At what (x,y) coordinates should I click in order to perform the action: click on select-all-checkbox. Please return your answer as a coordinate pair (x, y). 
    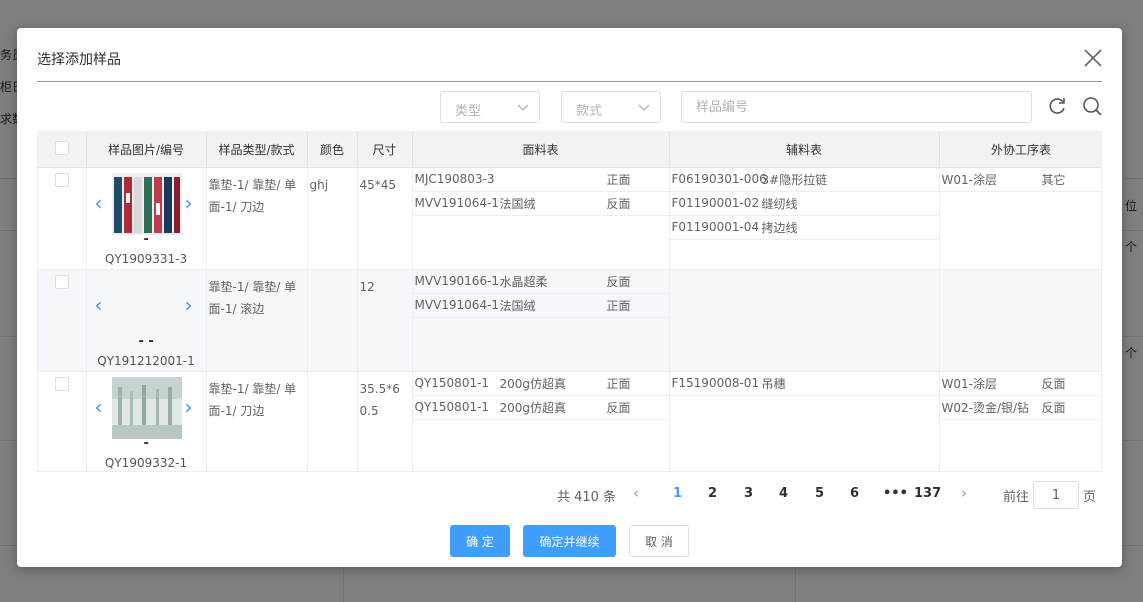
    Looking at the image, I should click on (61, 147).